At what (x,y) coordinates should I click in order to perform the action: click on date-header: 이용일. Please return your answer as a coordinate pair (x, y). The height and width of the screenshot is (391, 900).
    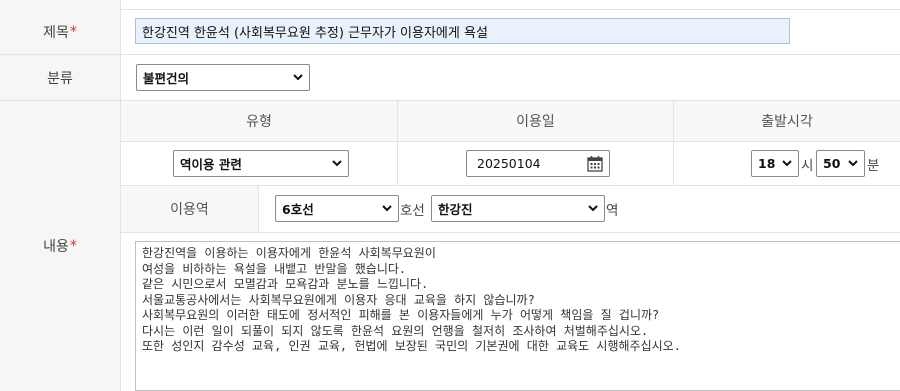
    Looking at the image, I should click on (535, 122).